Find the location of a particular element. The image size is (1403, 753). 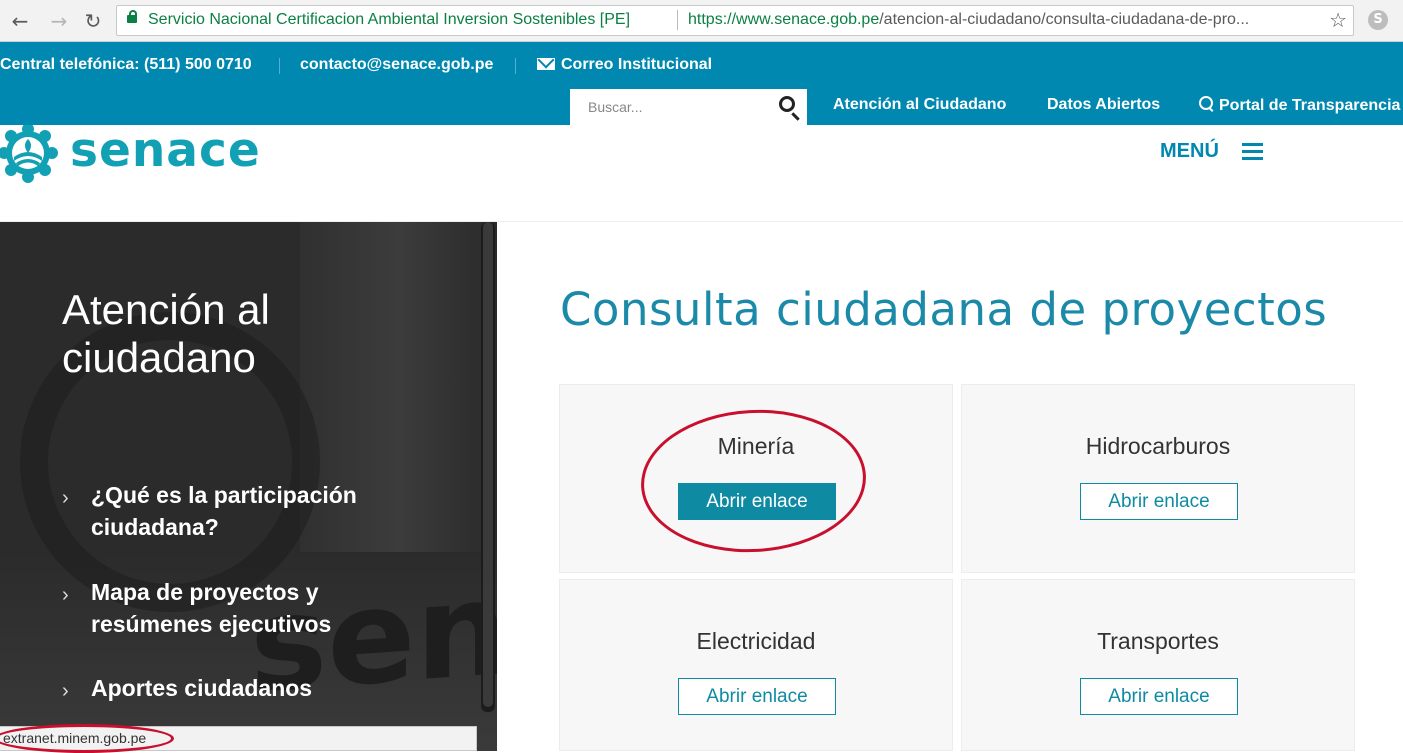

envelope-icon is located at coordinates (546, 64).